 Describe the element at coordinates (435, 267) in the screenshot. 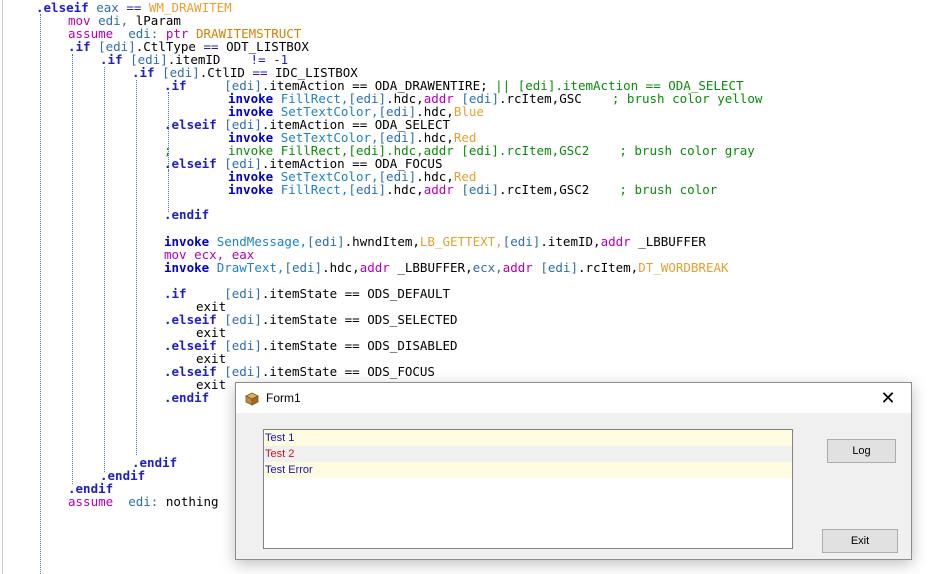

I see `code-token: _LBBUFFER,` at that location.